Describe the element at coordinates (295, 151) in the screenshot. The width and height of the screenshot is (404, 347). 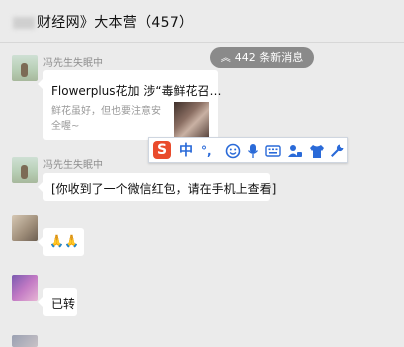
I see `user-card-icon` at that location.